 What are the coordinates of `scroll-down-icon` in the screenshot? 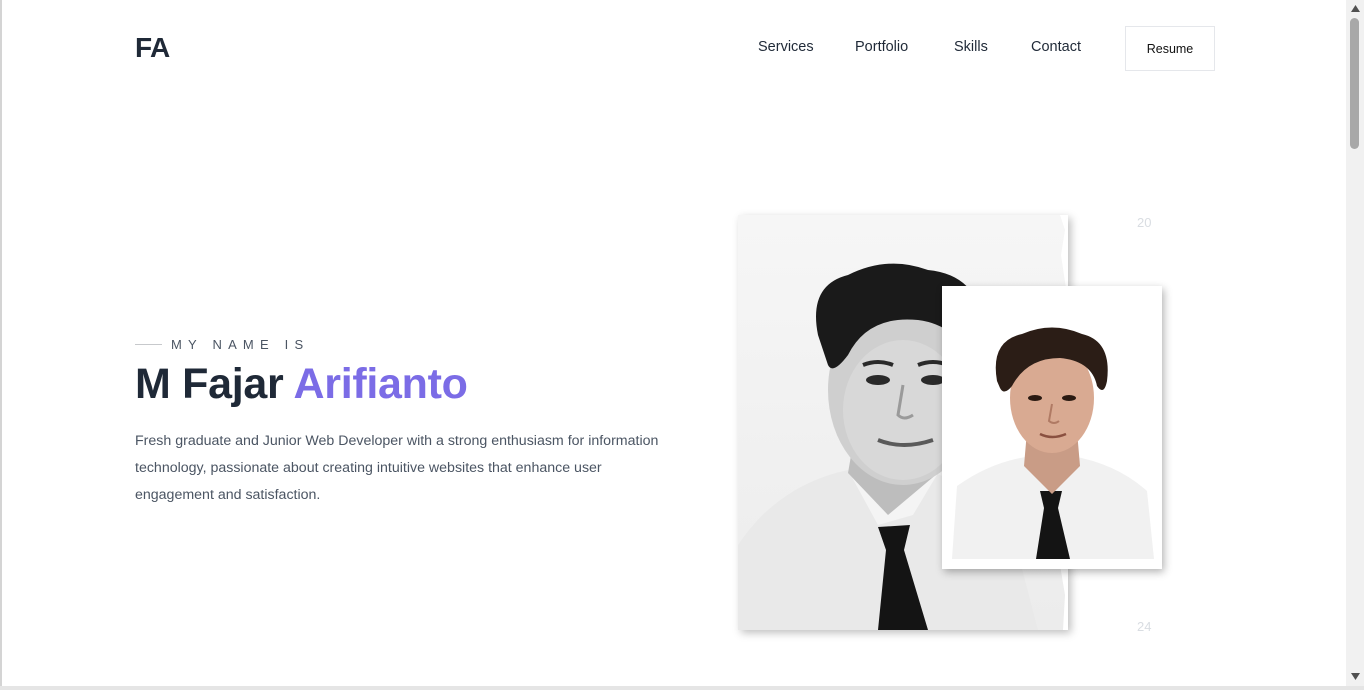 It's located at (1355, 676).